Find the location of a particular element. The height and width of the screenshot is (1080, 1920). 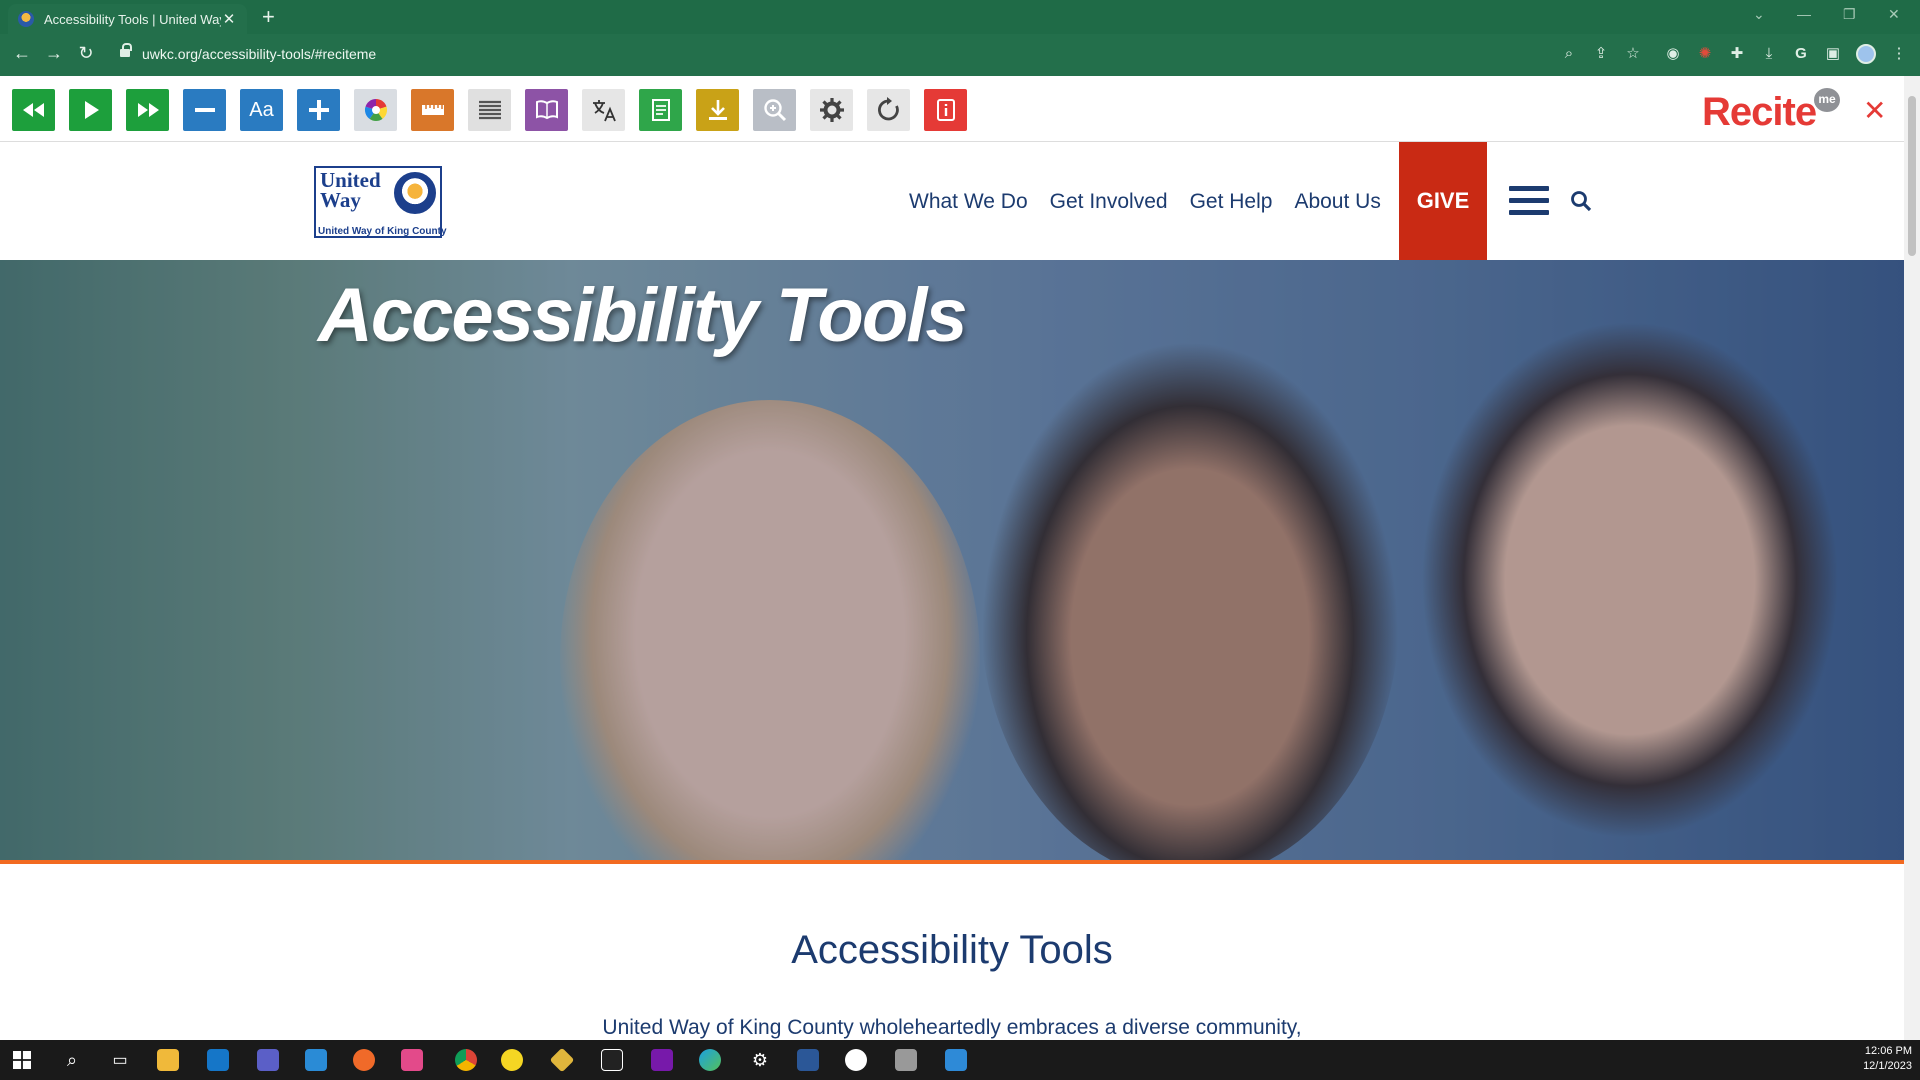

restore-icon: ❐ is located at coordinates (1849, 14).